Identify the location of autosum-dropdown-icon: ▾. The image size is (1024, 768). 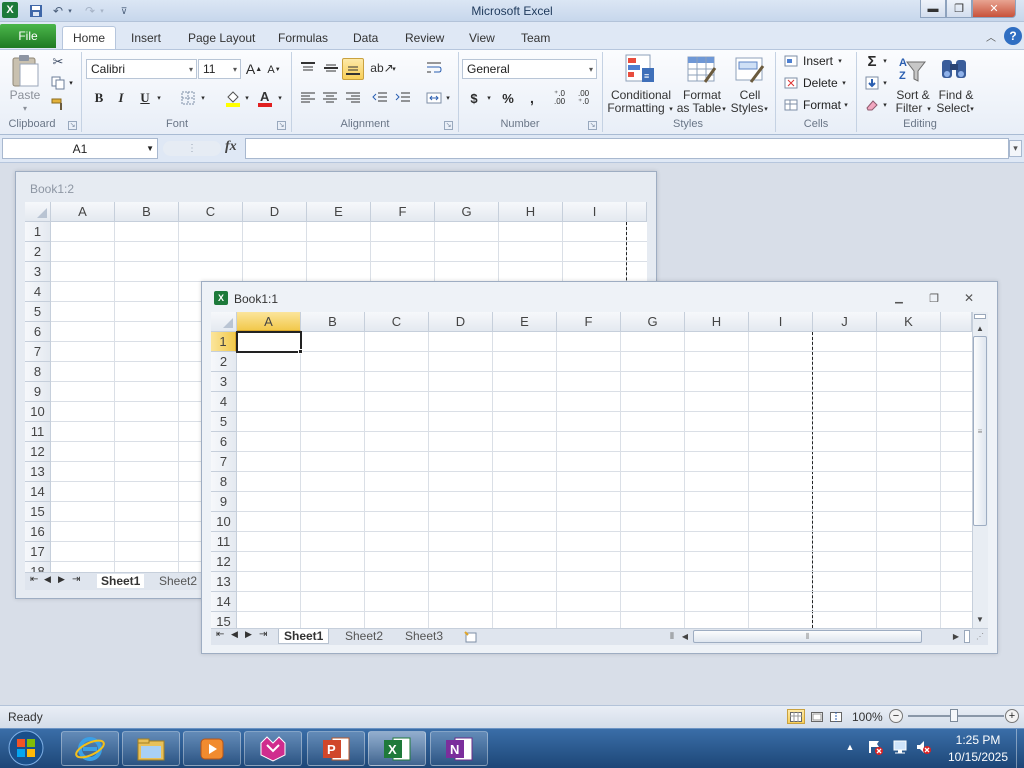
(885, 61).